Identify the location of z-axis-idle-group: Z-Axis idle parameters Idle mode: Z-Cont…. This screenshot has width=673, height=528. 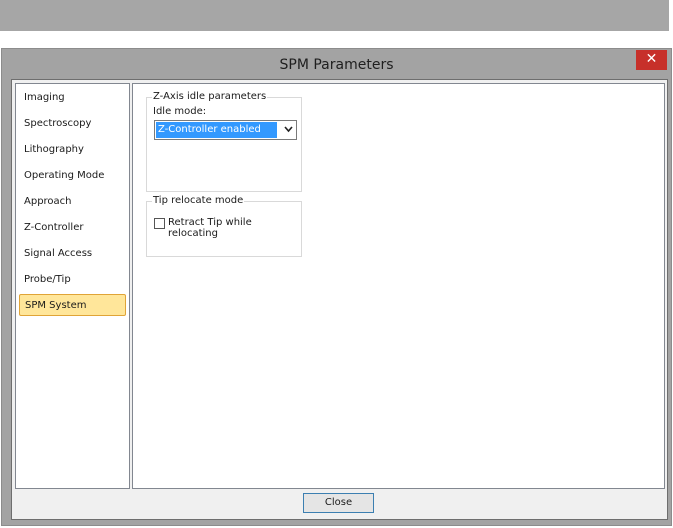
(224, 141).